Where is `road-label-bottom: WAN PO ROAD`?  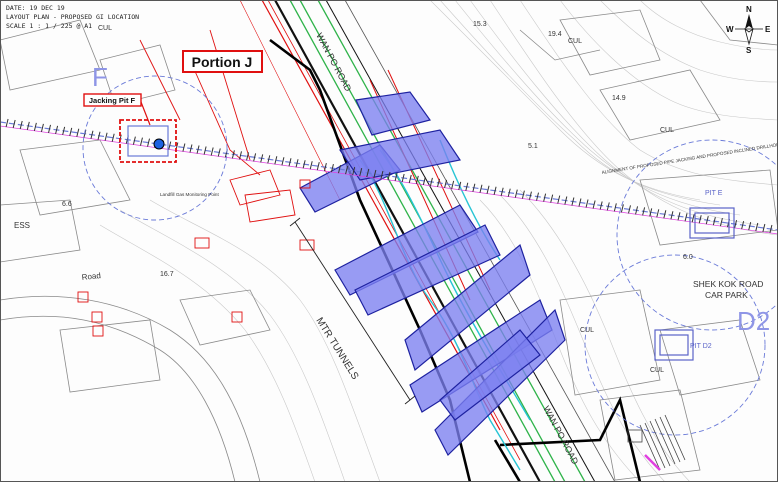
road-label-bottom: WAN PO ROAD is located at coordinates (560, 435).